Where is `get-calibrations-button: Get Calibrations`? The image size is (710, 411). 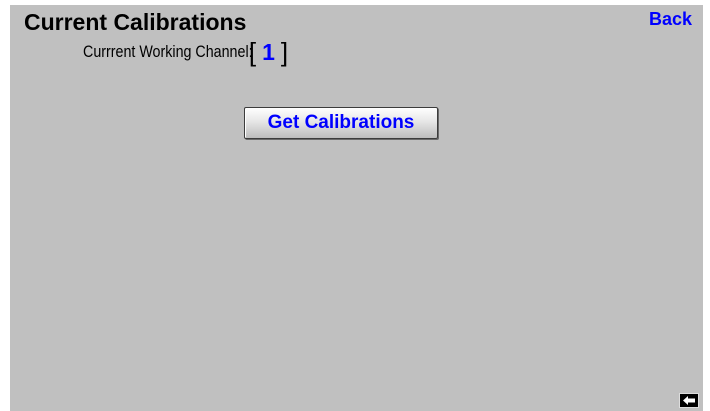
get-calibrations-button: Get Calibrations is located at coordinates (341, 123).